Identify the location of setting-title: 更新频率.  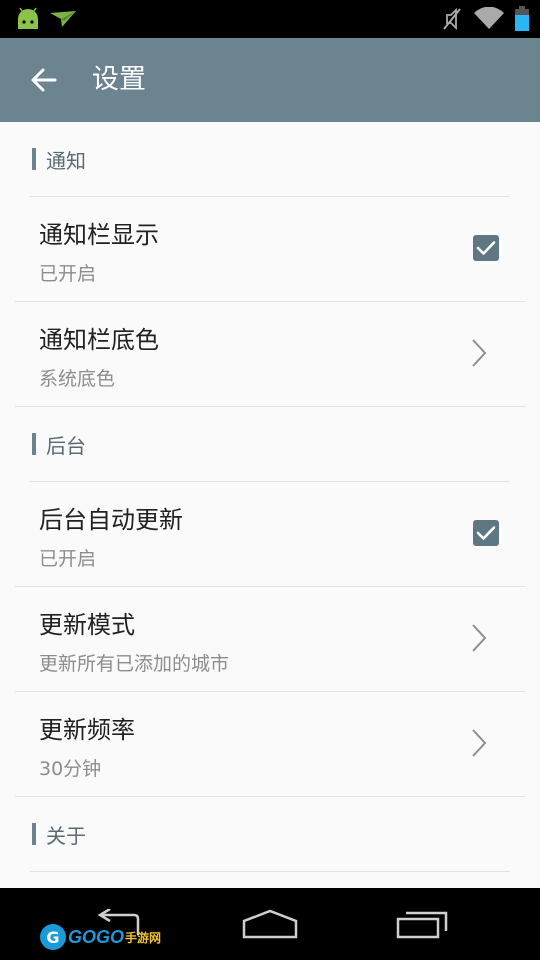
(87, 730).